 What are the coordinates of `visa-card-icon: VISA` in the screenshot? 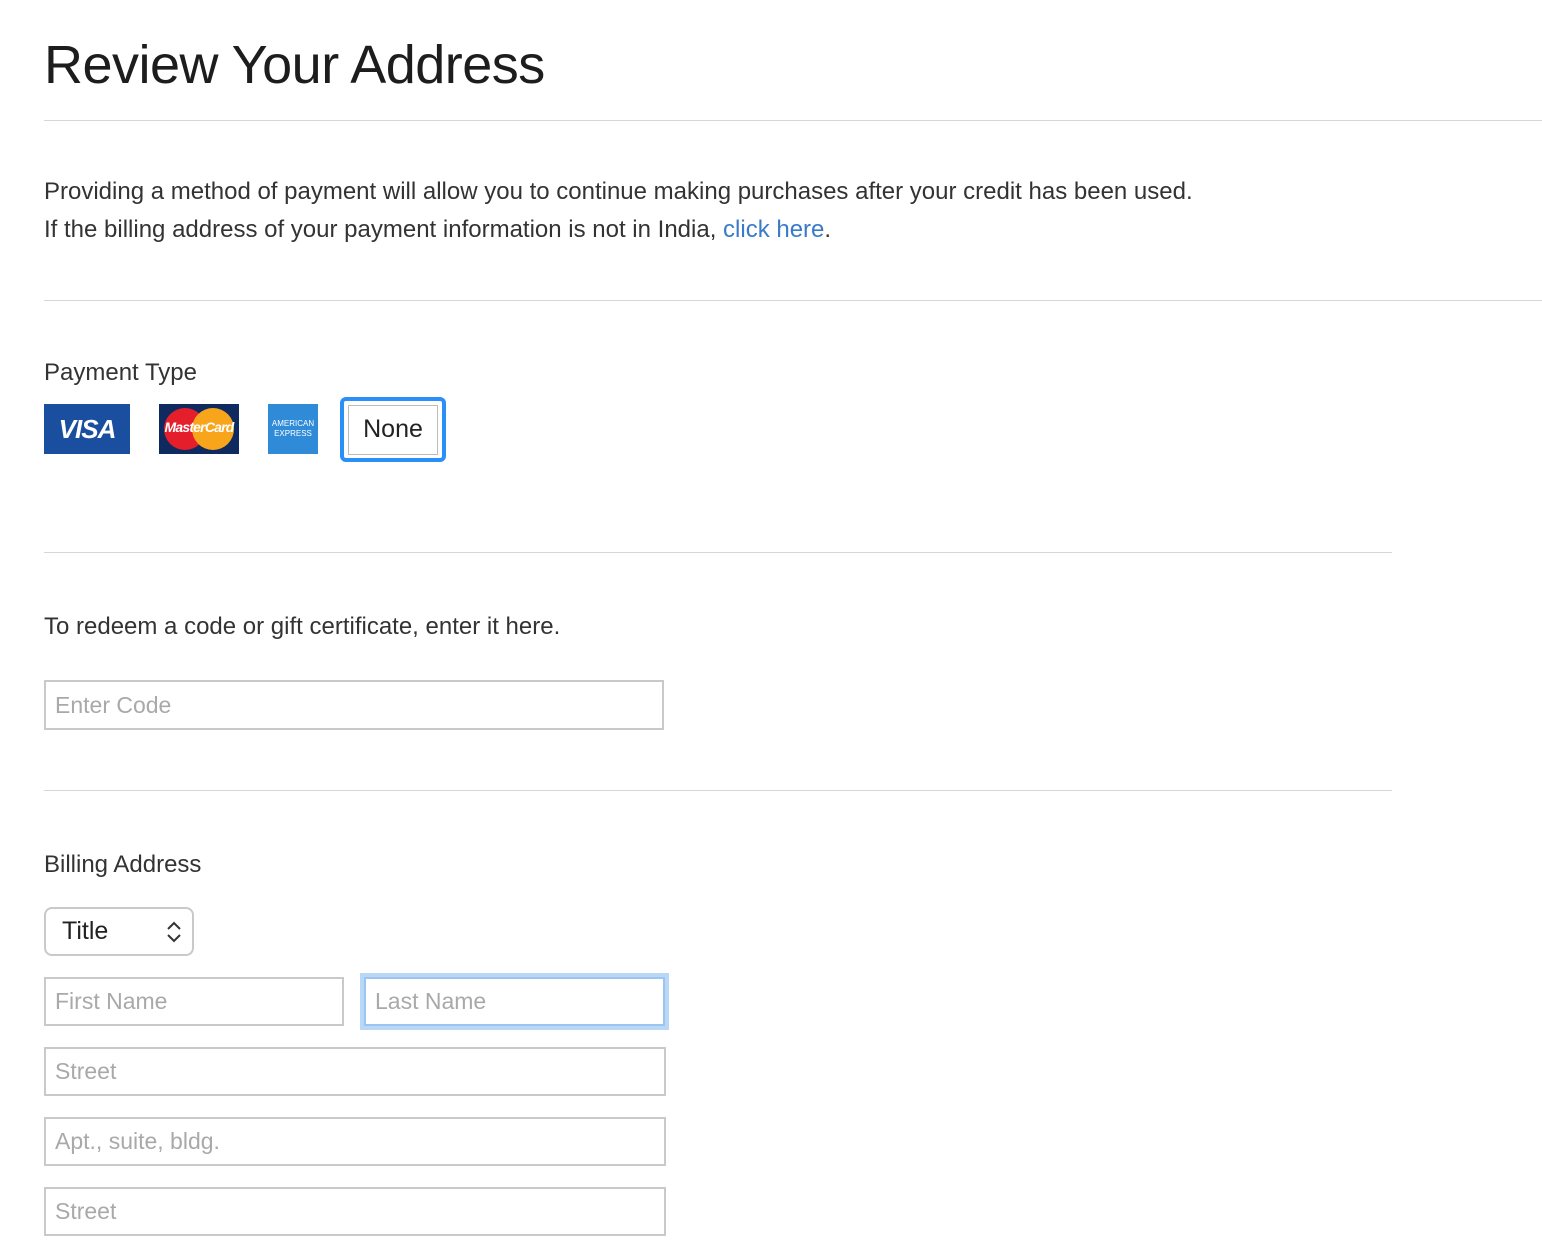 It's located at (87, 429).